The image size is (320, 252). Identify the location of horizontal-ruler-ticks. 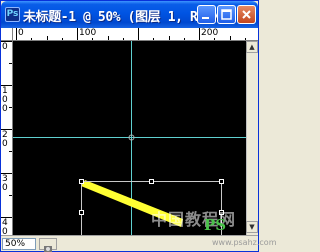
(131, 34).